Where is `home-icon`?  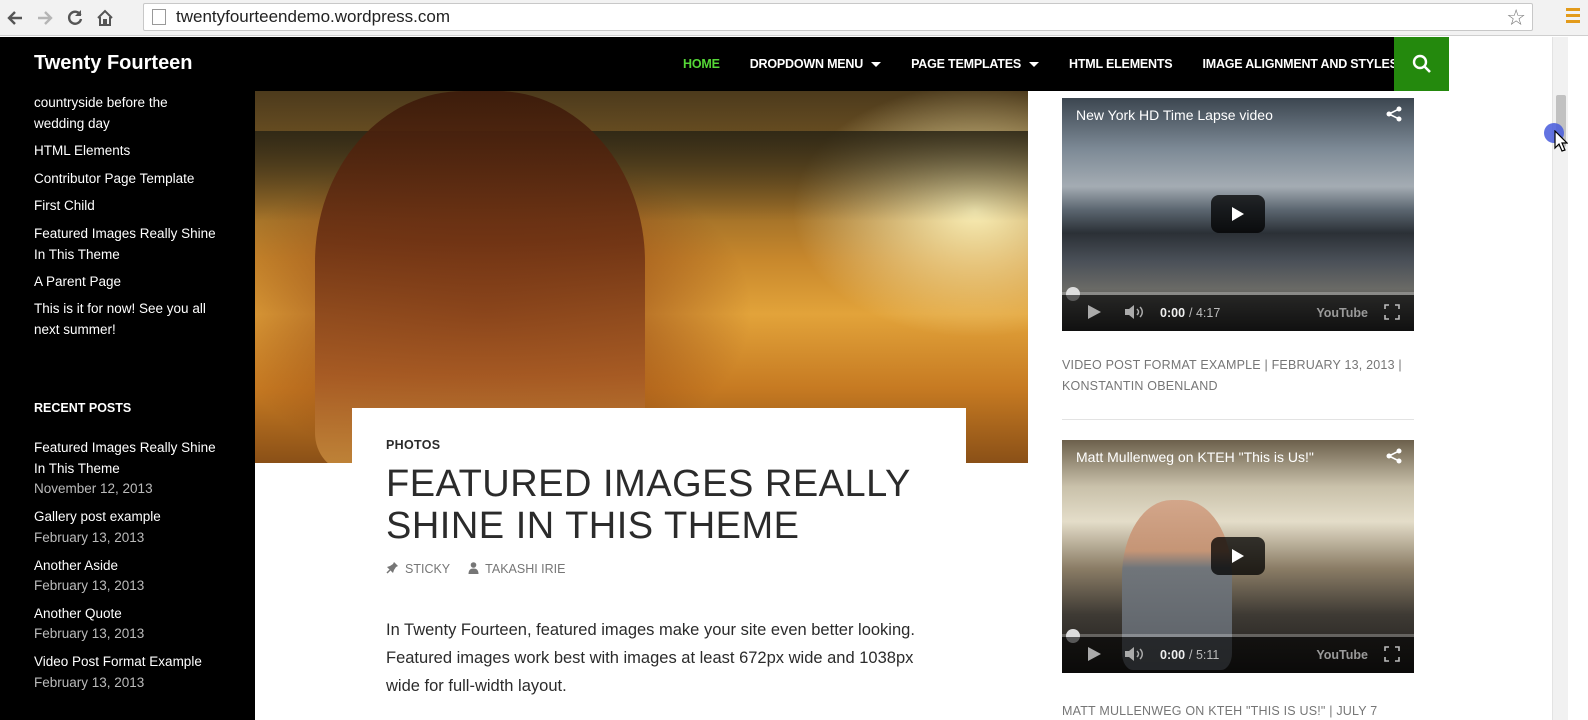 home-icon is located at coordinates (105, 18).